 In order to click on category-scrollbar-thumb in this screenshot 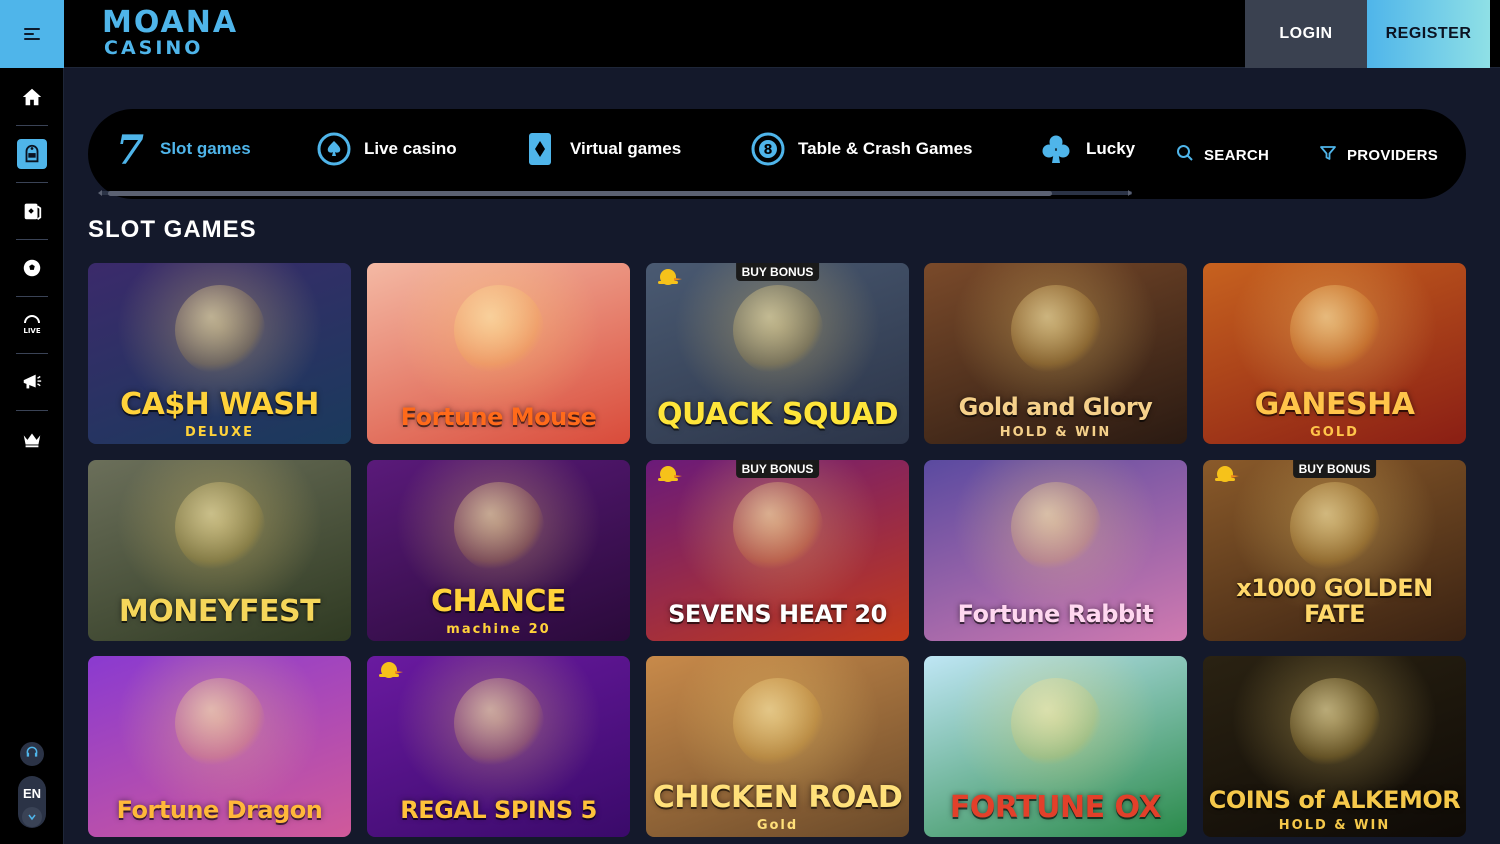, I will do `click(580, 193)`.